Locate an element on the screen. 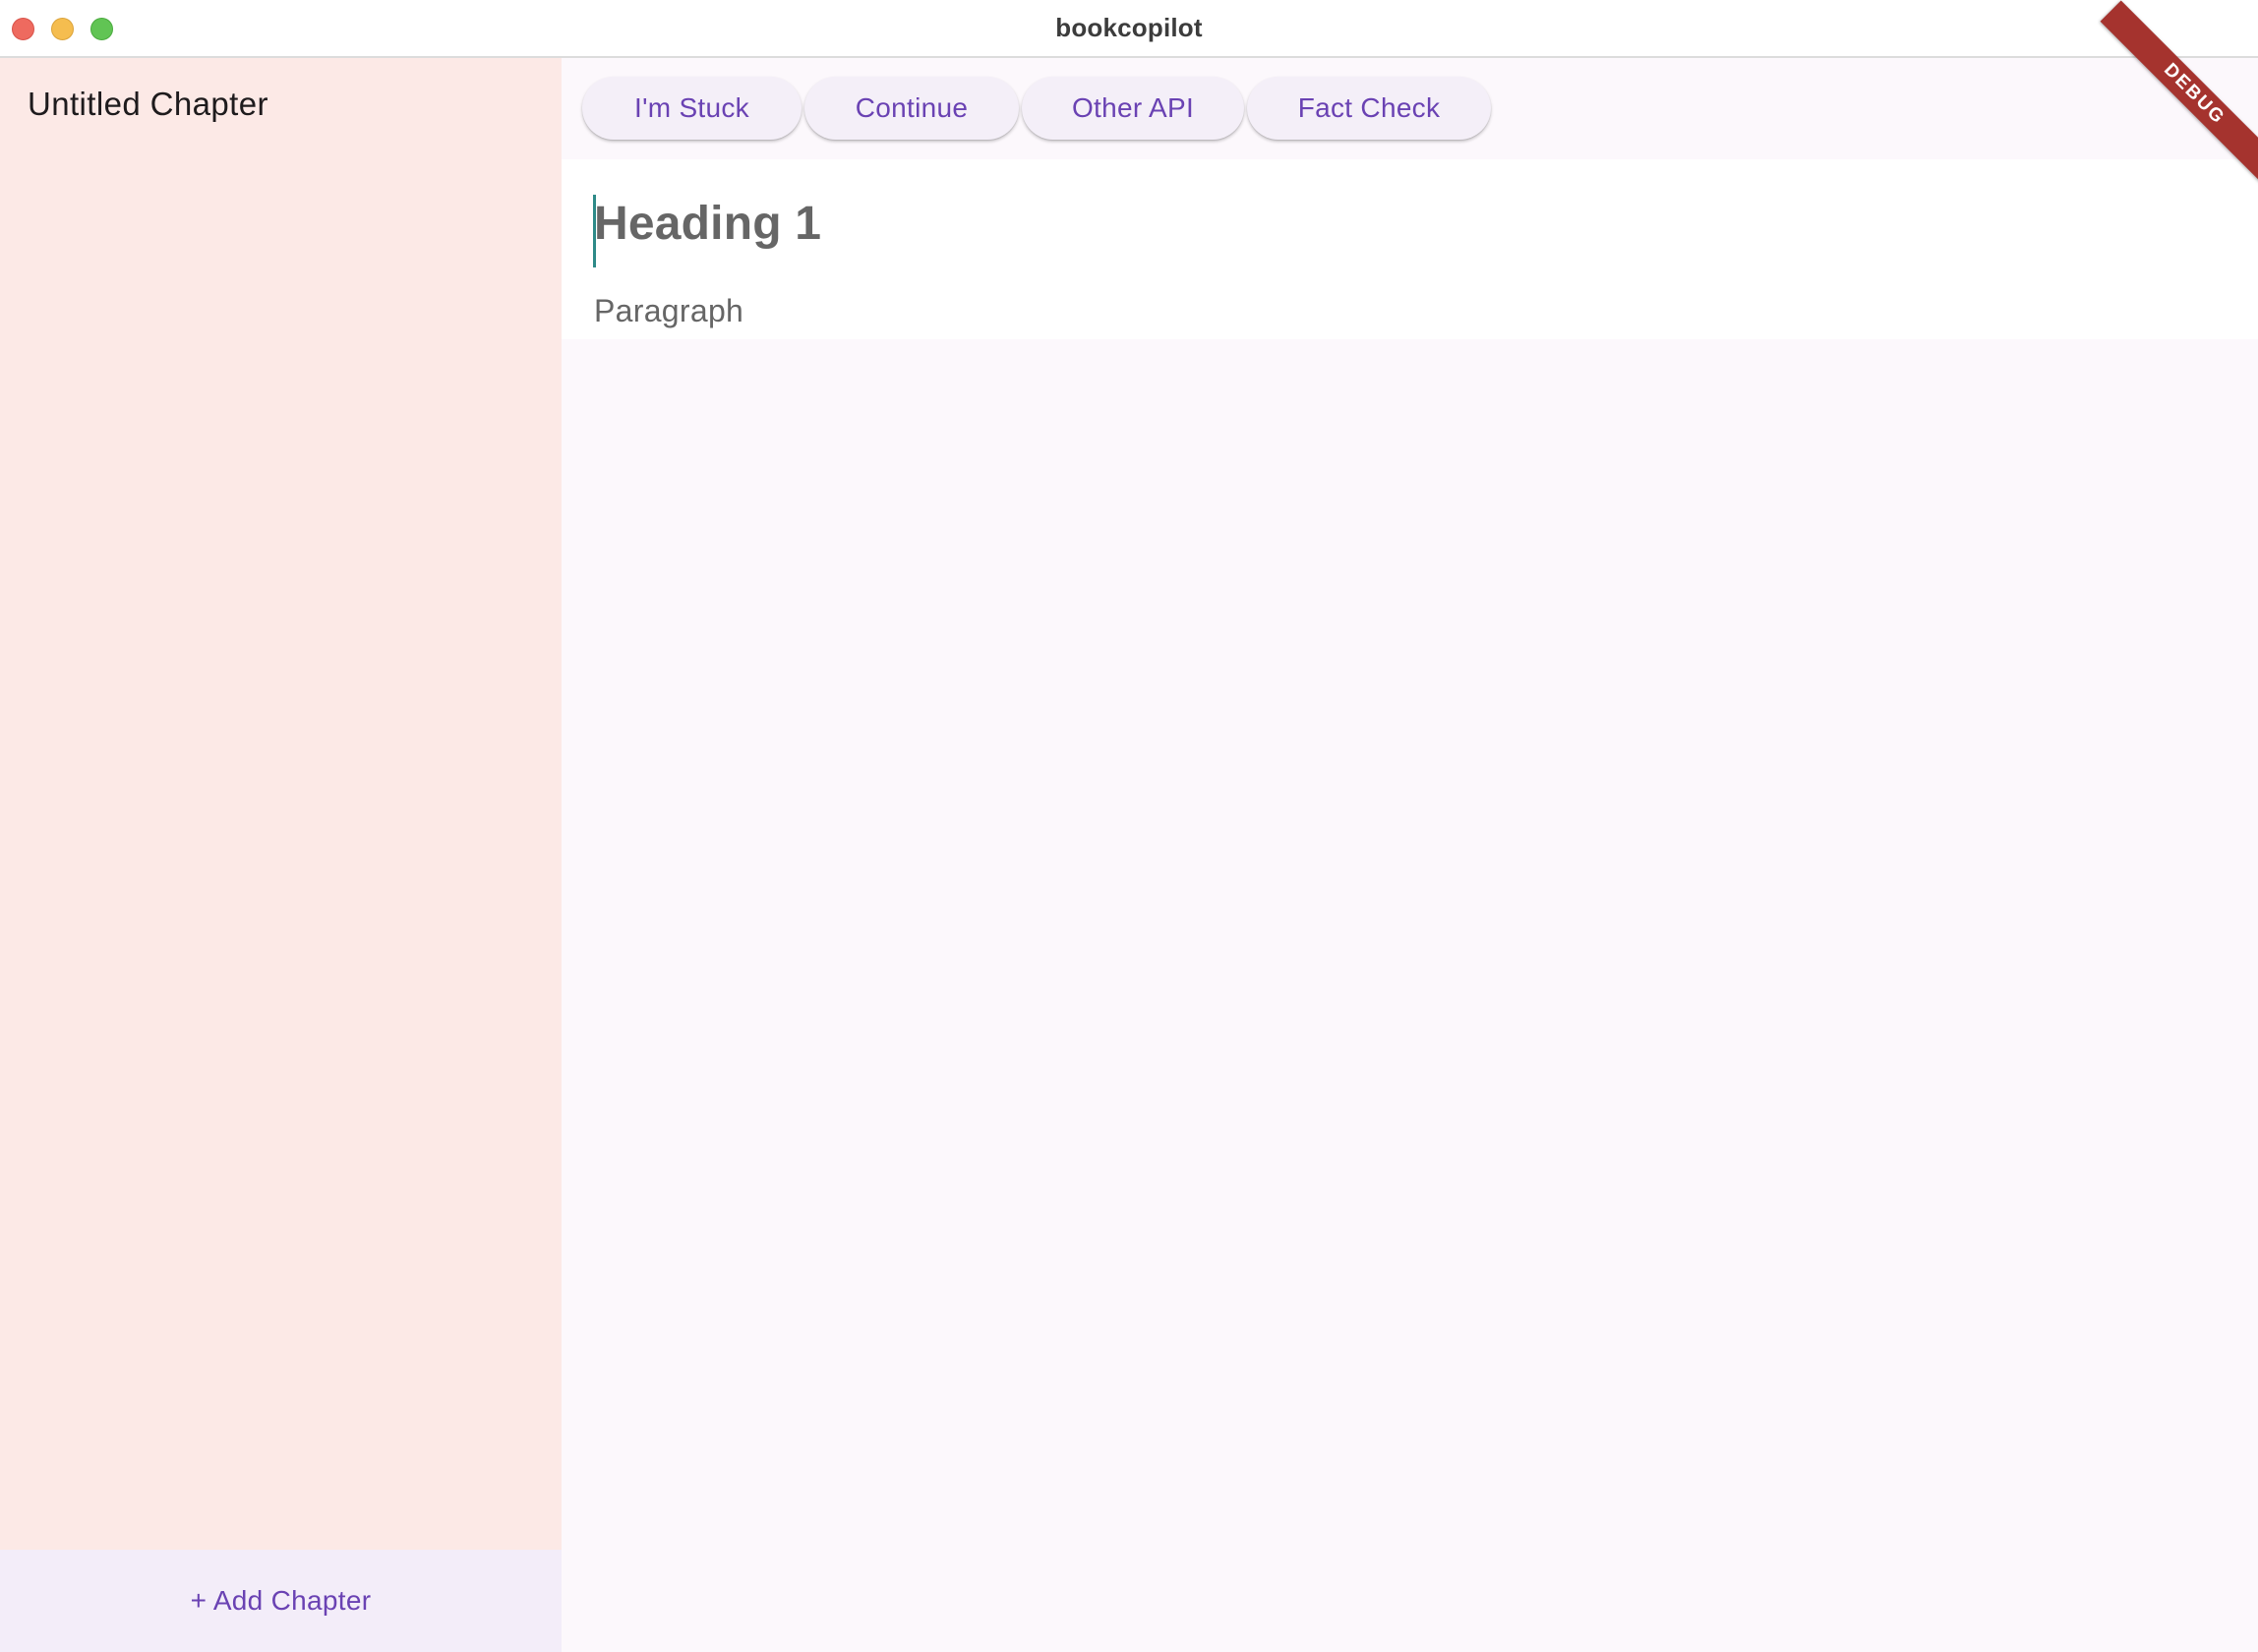 This screenshot has width=2258, height=1652. window-title: bookcopilot is located at coordinates (1129, 27).